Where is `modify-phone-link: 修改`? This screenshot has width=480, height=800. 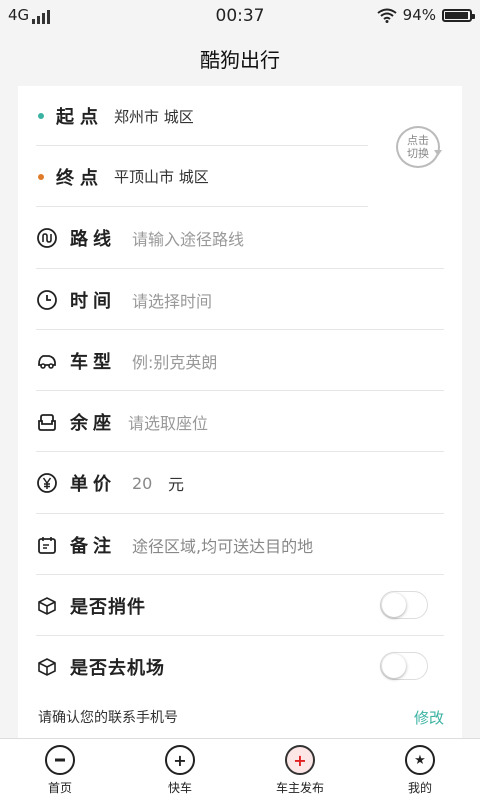 modify-phone-link: 修改 is located at coordinates (429, 717).